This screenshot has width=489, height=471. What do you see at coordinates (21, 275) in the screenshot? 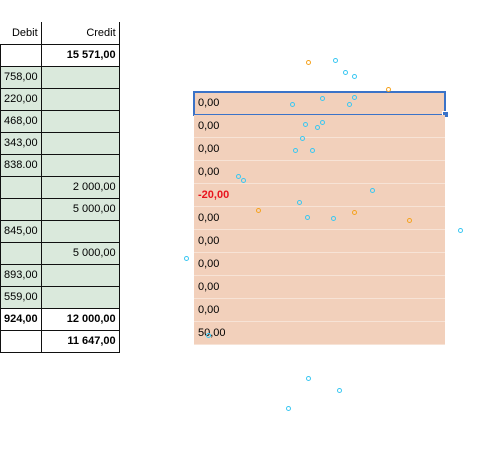
I see `debit-cell: 893,00` at bounding box center [21, 275].